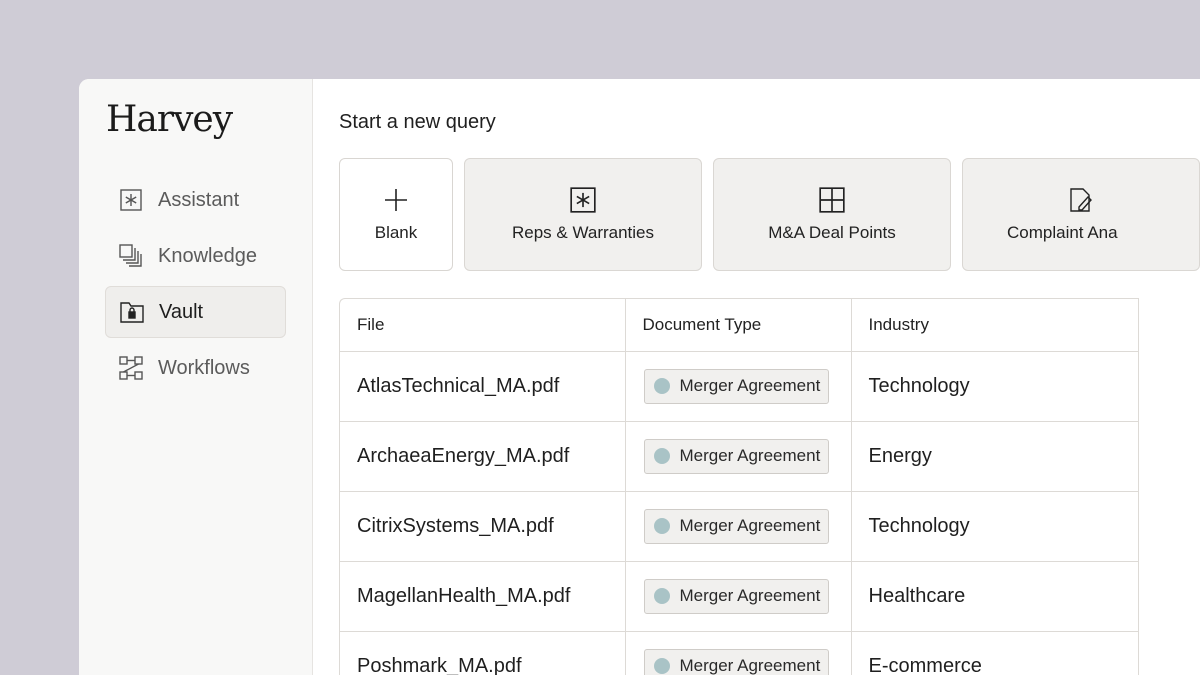 This screenshot has width=1200, height=675. I want to click on file-name-cell: MagellanHealth_MA.pdf, so click(483, 596).